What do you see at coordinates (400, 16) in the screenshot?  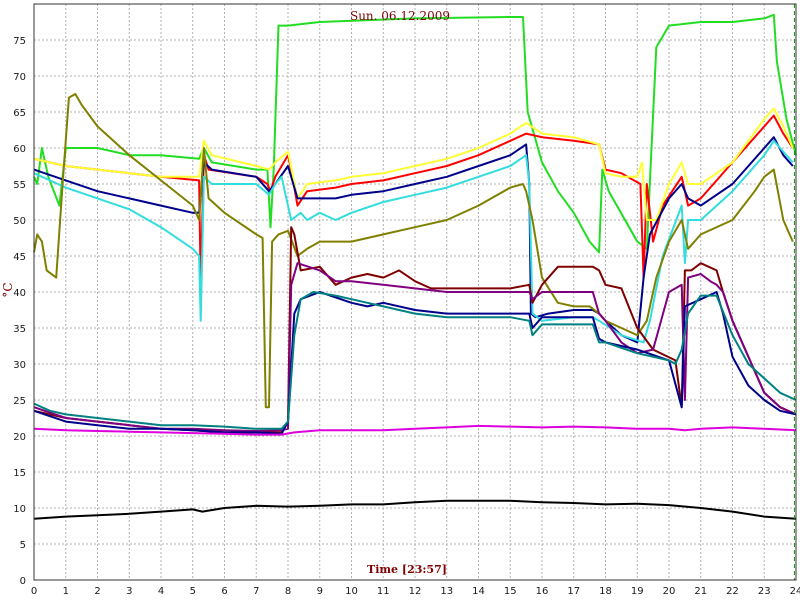 I see `chart-title: Sun. 06.12.2009` at bounding box center [400, 16].